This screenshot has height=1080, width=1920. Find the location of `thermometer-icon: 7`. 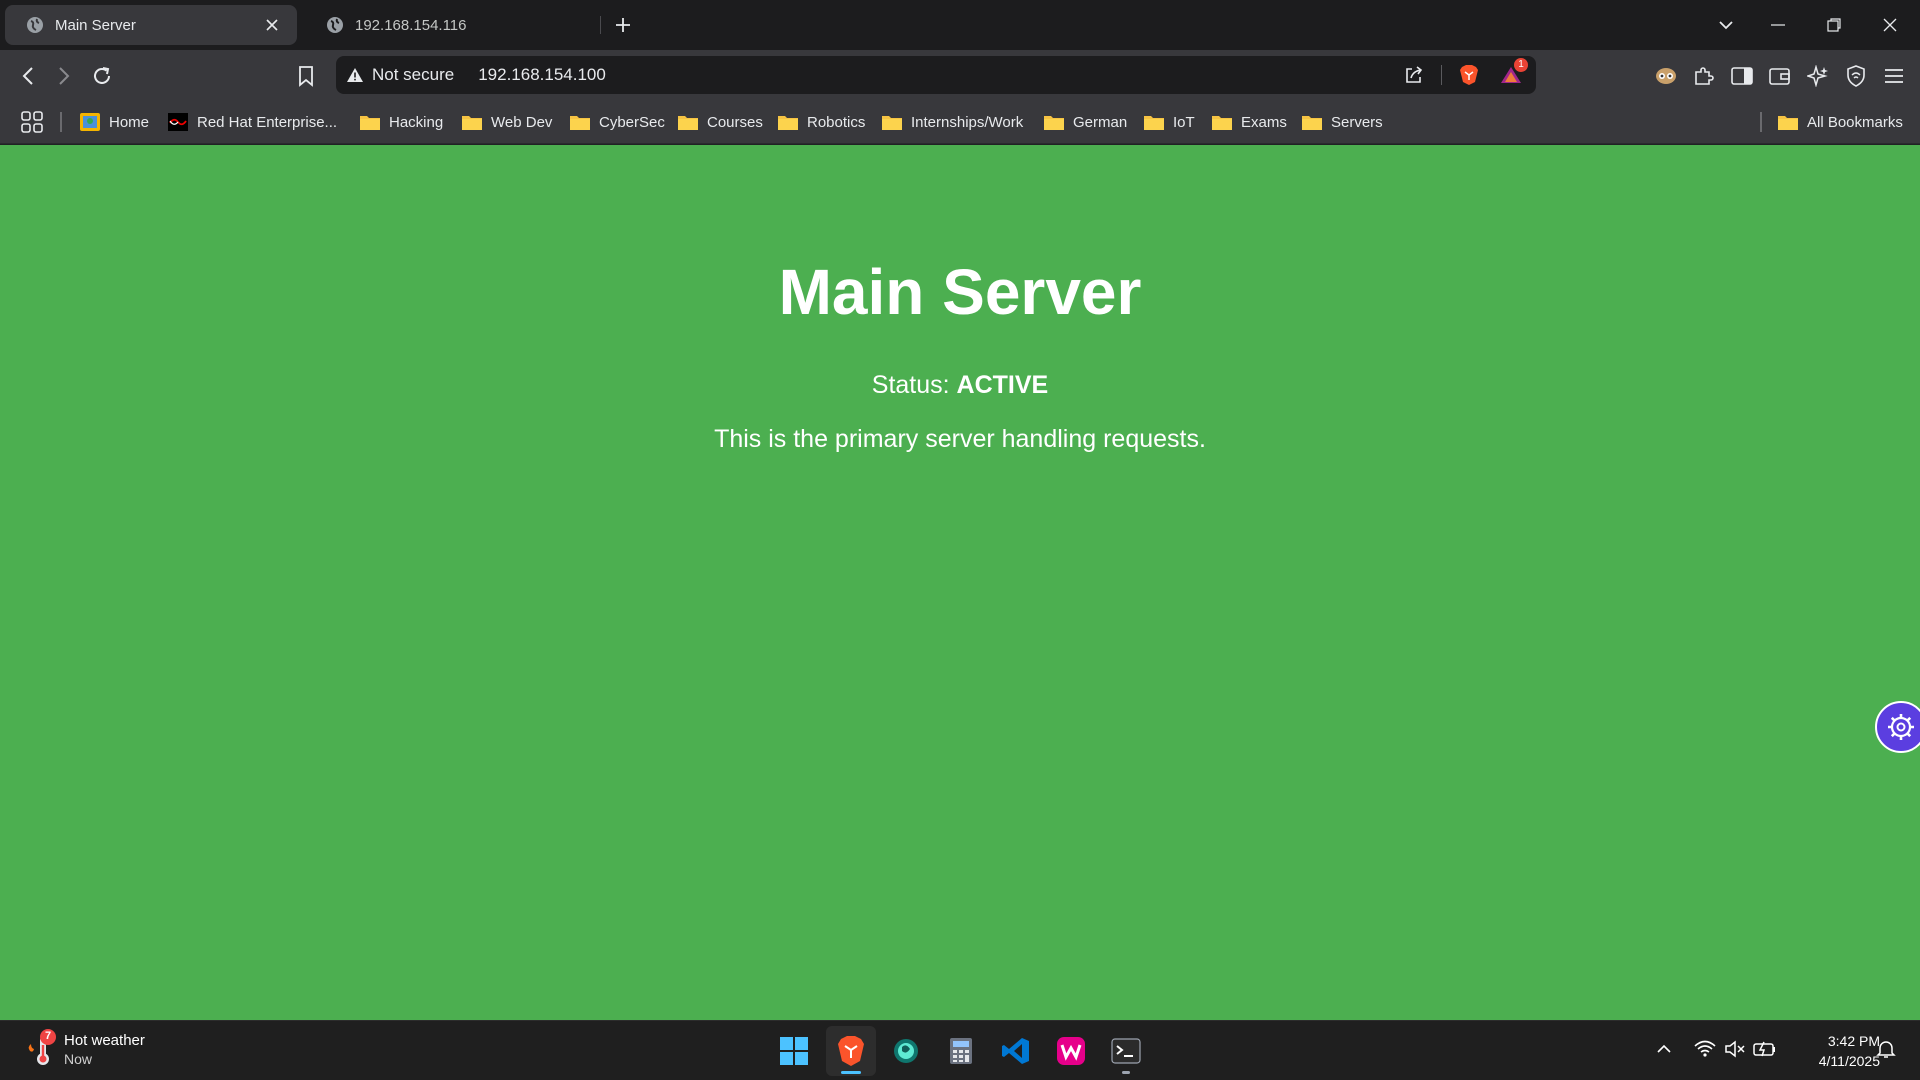

thermometer-icon: 7 is located at coordinates (42, 1049).